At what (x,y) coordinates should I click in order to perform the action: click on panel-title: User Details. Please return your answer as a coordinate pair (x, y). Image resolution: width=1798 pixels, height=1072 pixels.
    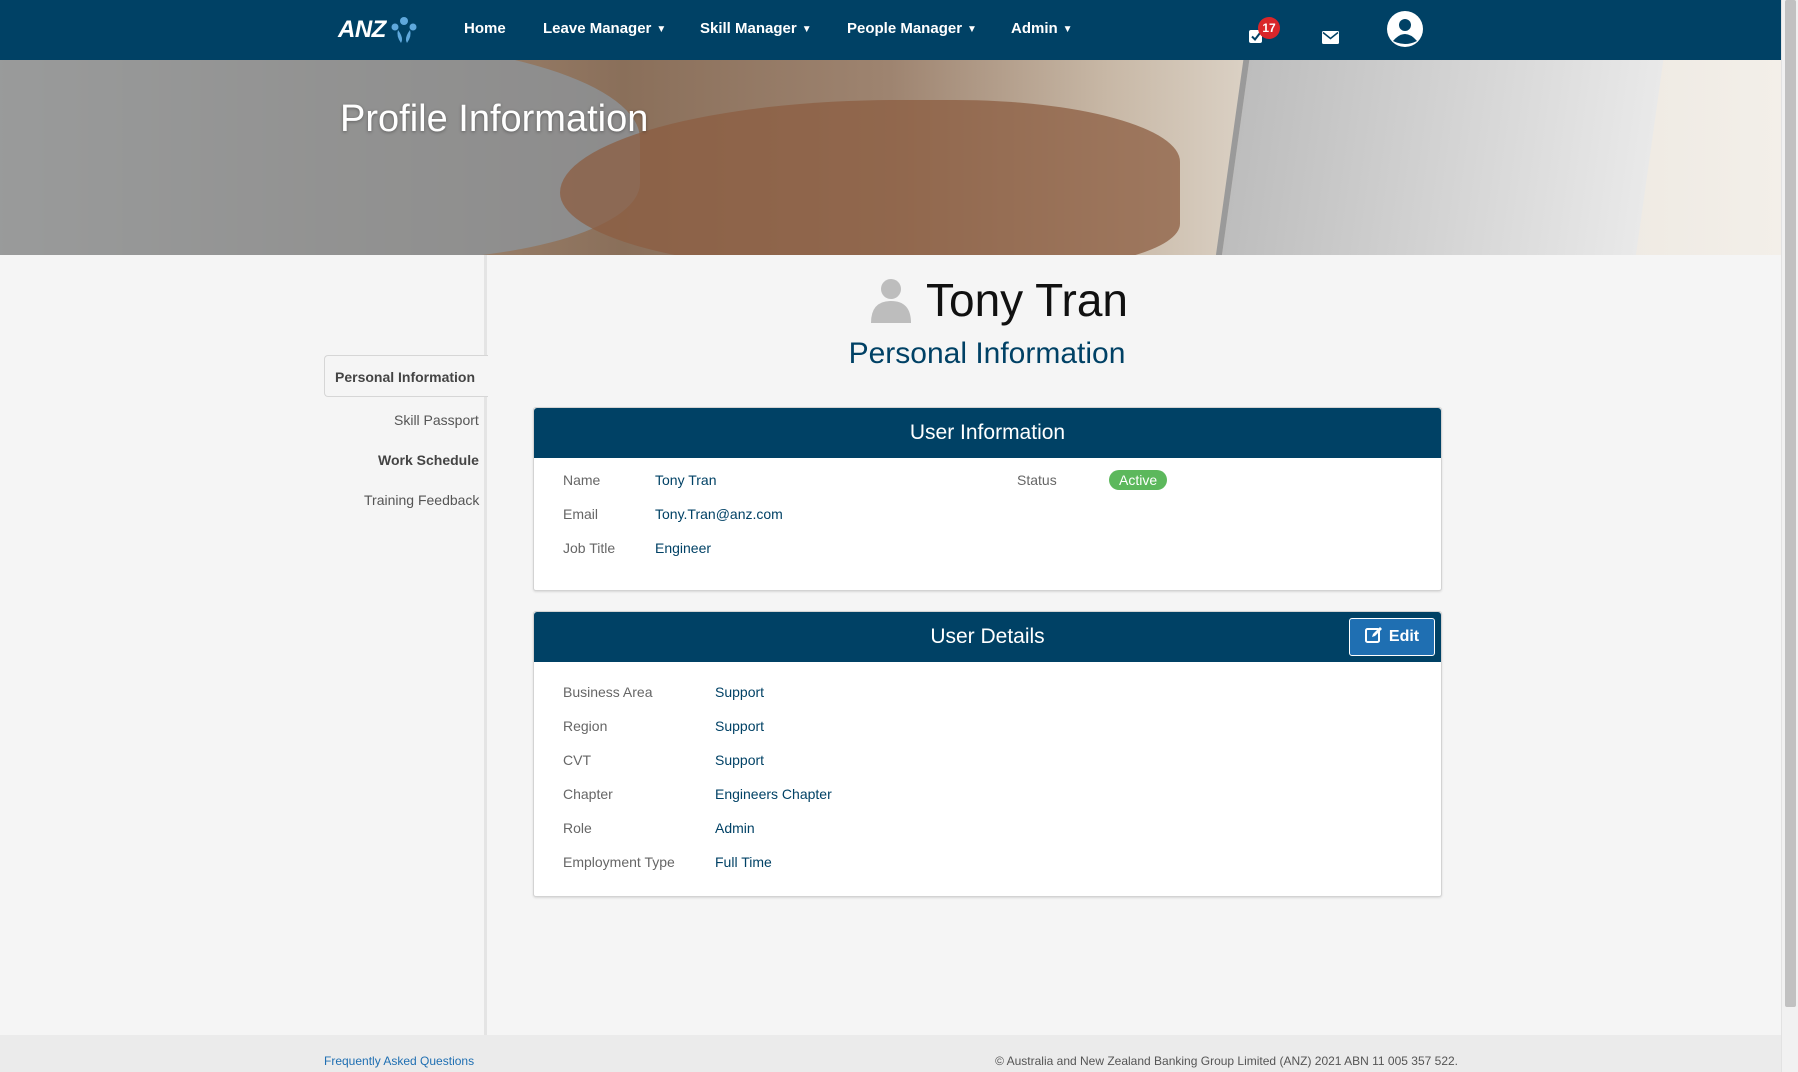
    Looking at the image, I should click on (987, 636).